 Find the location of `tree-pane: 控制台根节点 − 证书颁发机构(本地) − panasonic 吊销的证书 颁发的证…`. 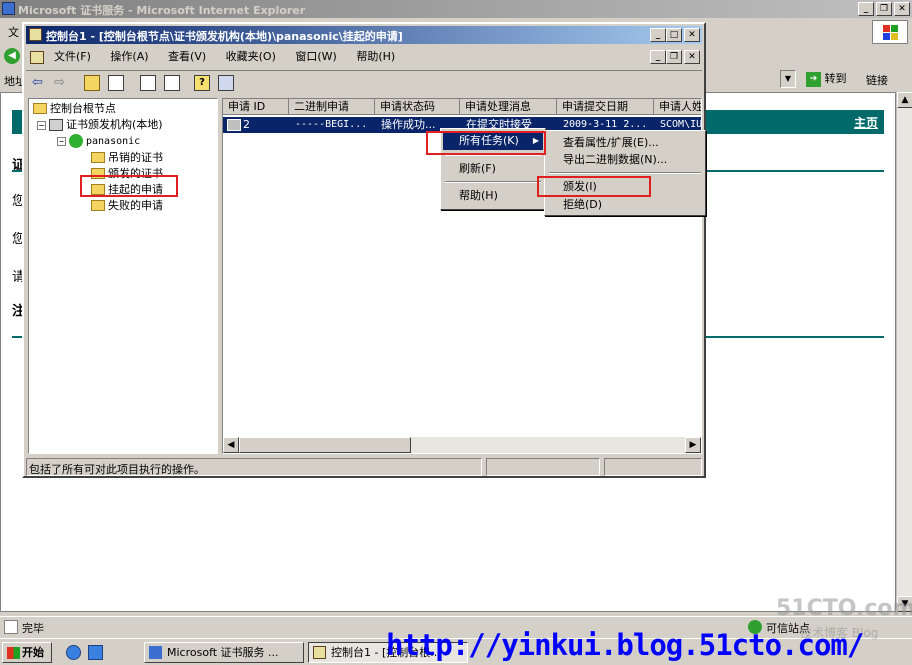

tree-pane: 控制台根节点 − 证书颁发机构(本地) − panasonic 吊销的证书 颁发的证… is located at coordinates (123, 276).